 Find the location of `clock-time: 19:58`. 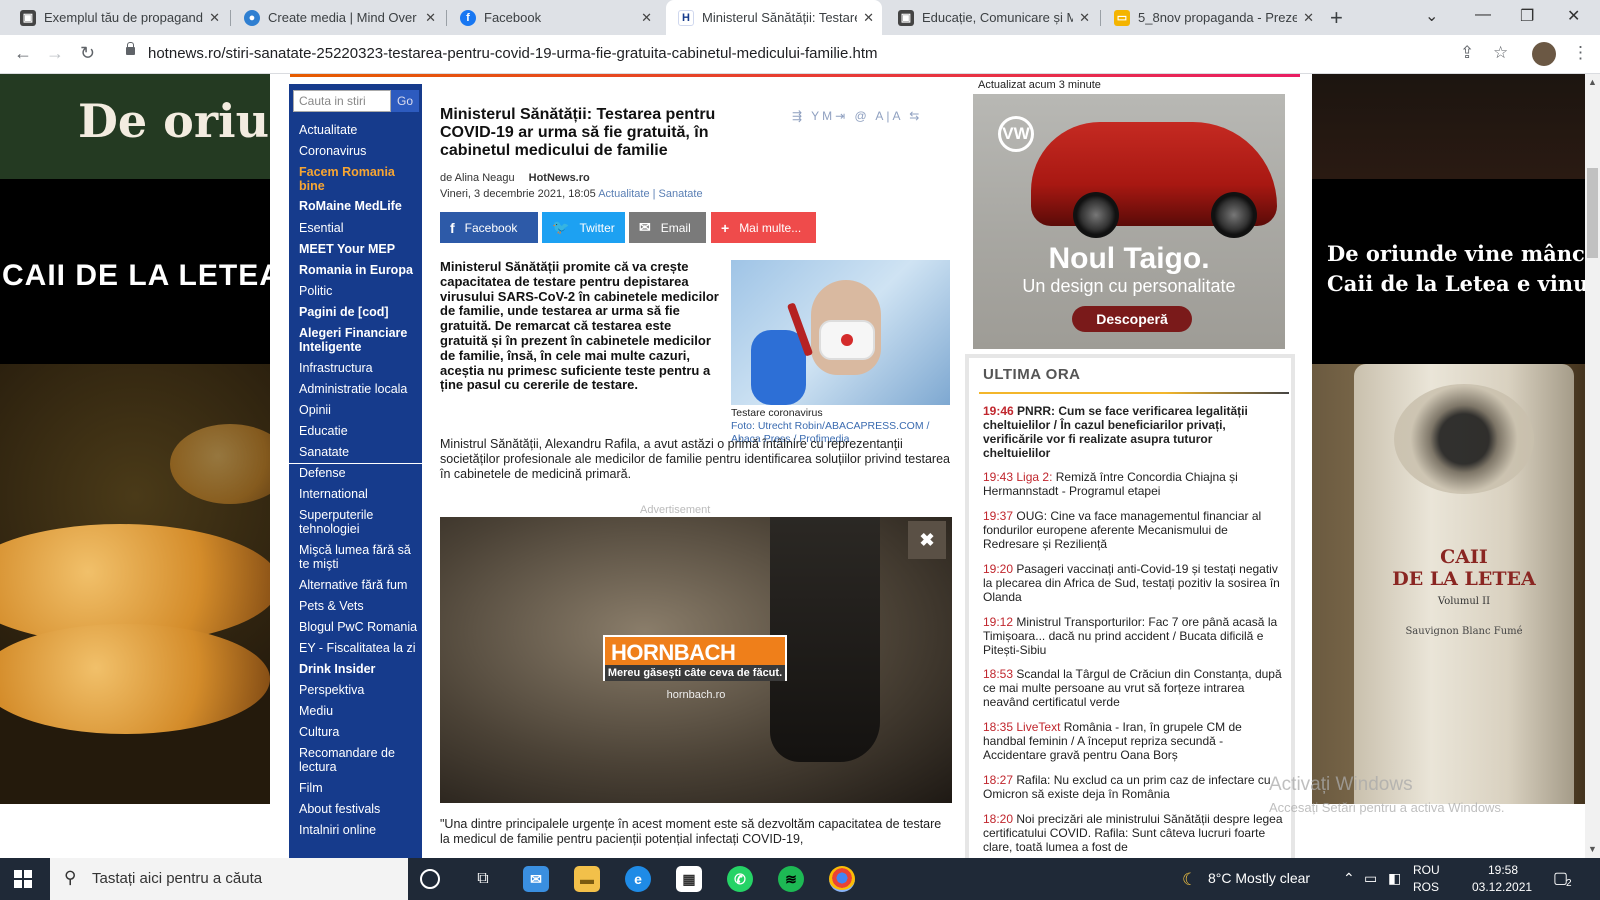

clock-time: 19:58 is located at coordinates (1503, 870).